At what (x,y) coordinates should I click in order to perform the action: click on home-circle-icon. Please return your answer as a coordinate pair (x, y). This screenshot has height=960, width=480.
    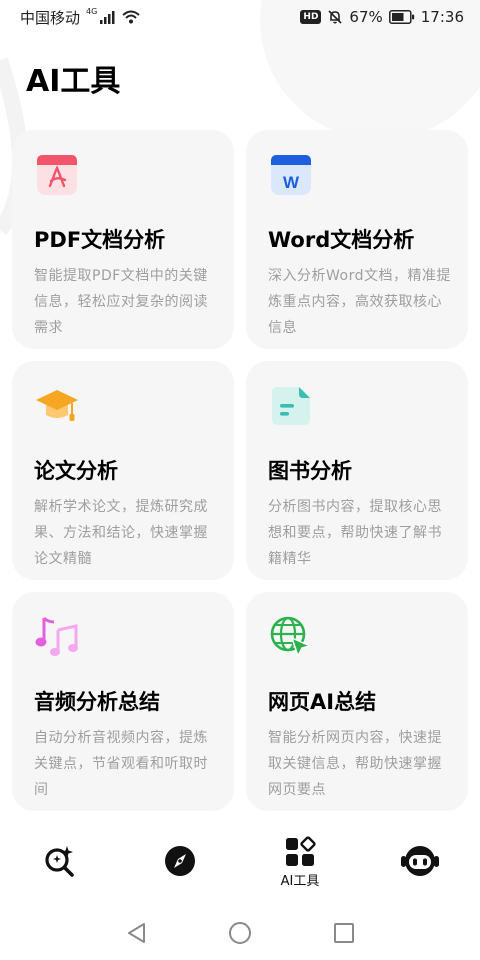
    Looking at the image, I should click on (240, 933).